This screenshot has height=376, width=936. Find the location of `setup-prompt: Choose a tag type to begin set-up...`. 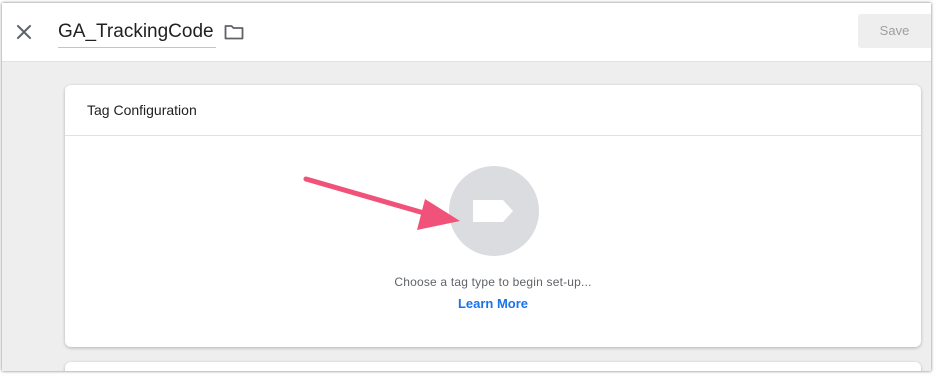

setup-prompt: Choose a tag type to begin set-up... is located at coordinates (493, 282).